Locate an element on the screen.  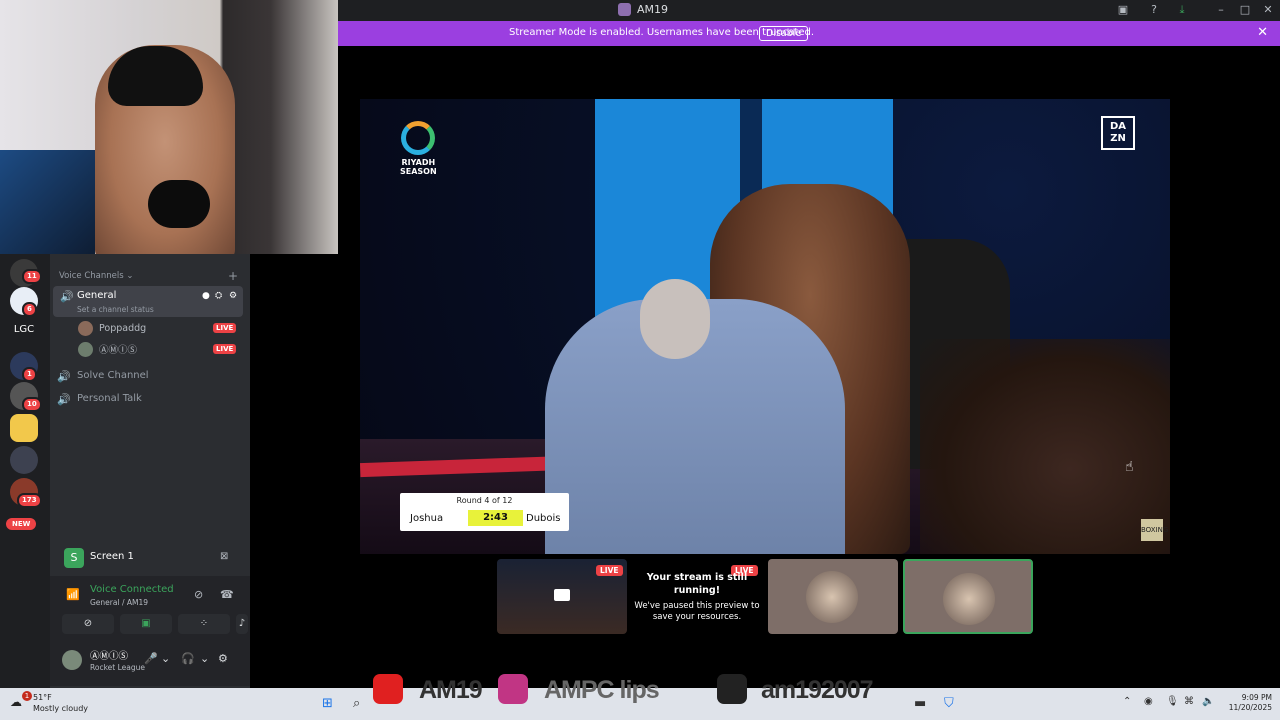
close-banner-icon: ✕ is located at coordinates (1262, 32).